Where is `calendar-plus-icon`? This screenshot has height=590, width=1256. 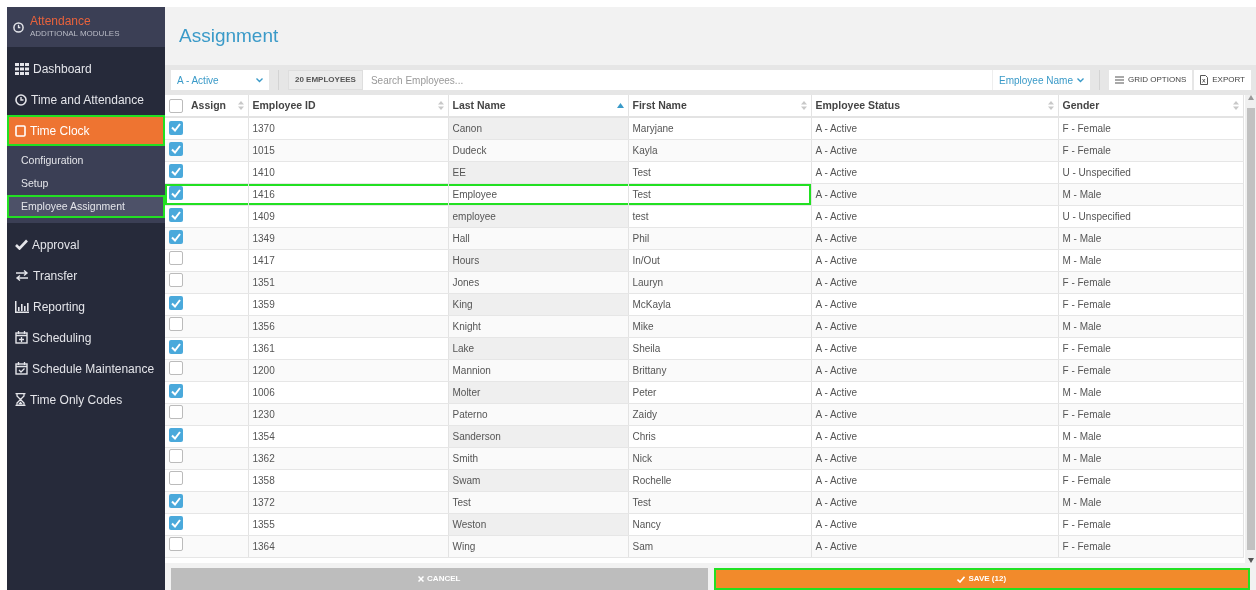 calendar-plus-icon is located at coordinates (21, 337).